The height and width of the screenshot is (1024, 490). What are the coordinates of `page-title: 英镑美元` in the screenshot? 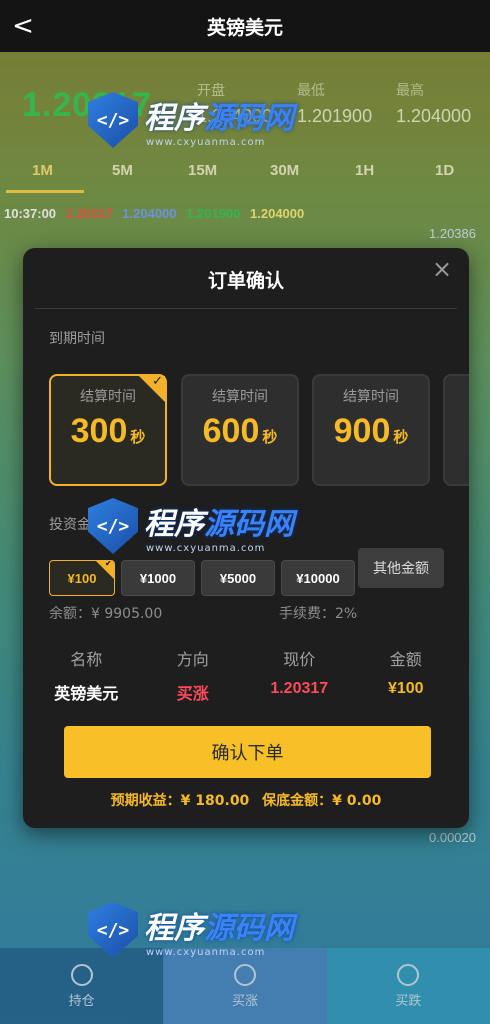 It's located at (244, 27).